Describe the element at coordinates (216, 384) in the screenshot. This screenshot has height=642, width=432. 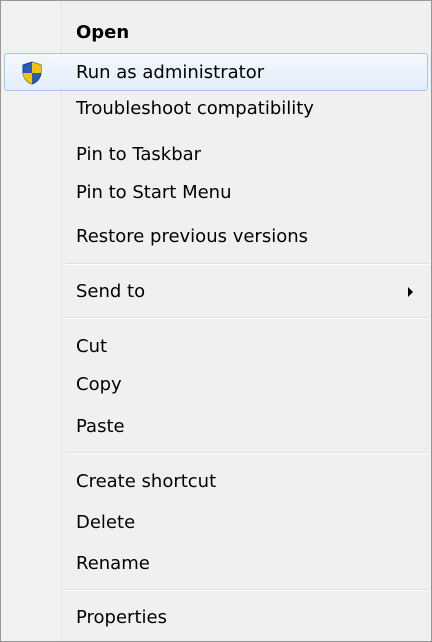
I see `menu-item-copy: Copy` at that location.